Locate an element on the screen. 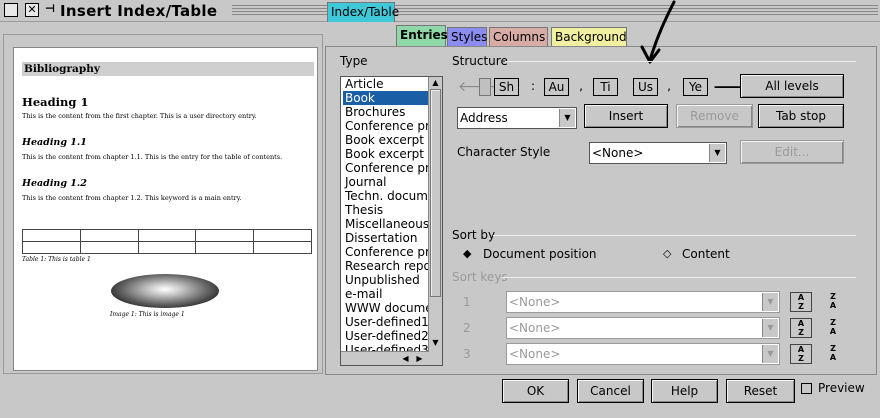 This screenshot has height=418, width=880. sort-keys-label: Sort keys is located at coordinates (480, 277).